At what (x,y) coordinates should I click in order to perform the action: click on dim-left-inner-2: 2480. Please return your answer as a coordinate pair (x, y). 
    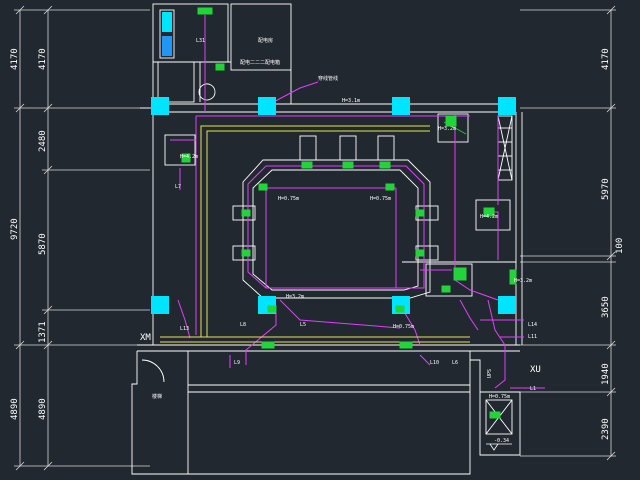
    Looking at the image, I should click on (43, 141).